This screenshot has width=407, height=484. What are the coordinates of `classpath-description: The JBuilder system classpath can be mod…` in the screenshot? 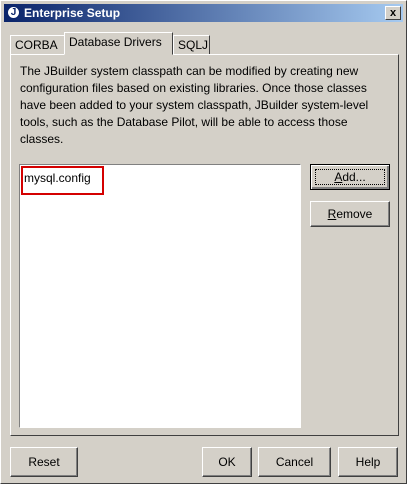 It's located at (194, 105).